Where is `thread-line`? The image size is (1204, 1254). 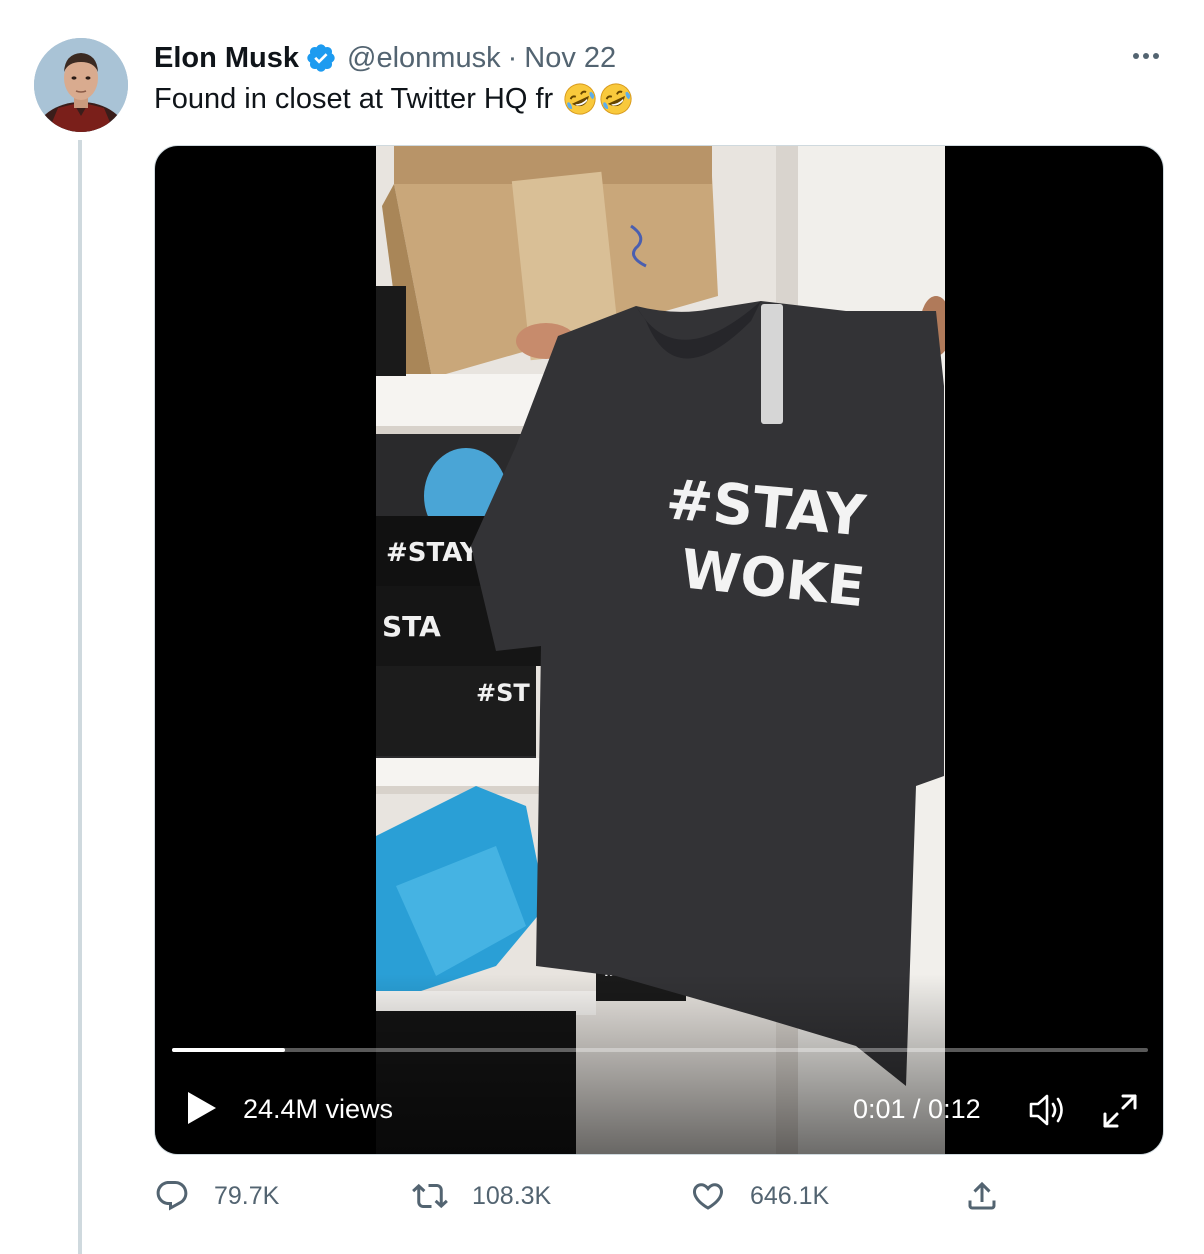 thread-line is located at coordinates (80, 697).